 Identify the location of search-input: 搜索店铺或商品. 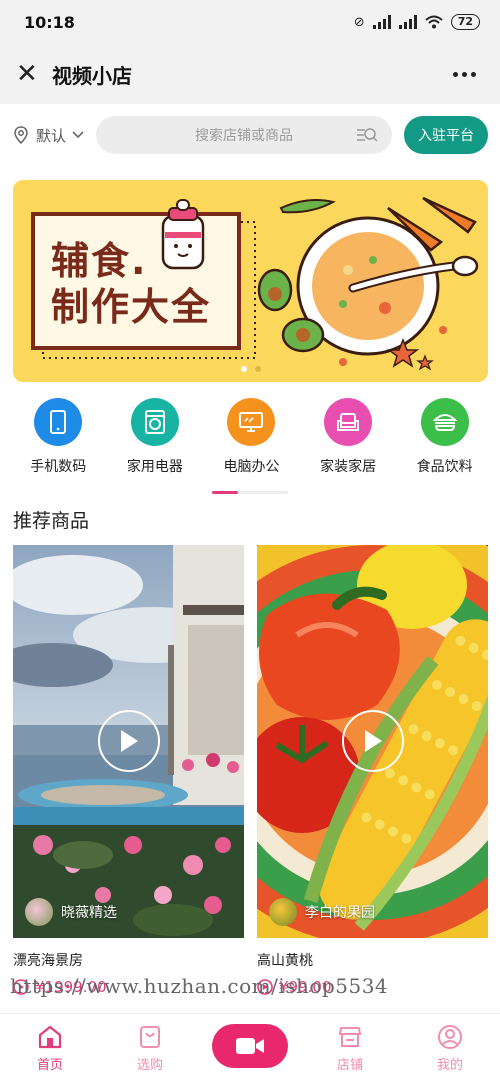
(244, 135).